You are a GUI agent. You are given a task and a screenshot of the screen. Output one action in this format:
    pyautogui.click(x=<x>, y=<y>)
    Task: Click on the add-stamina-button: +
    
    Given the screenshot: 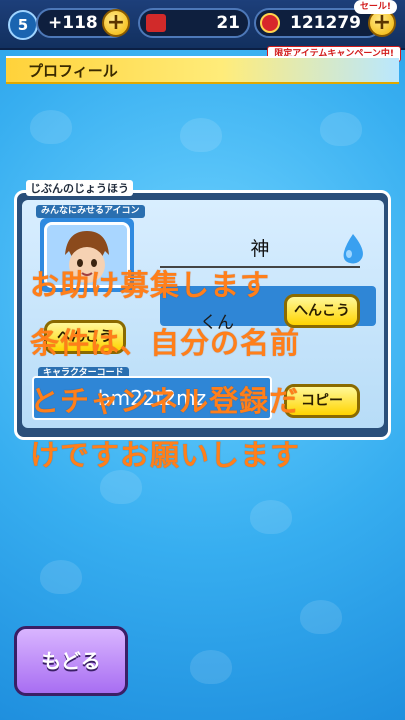 What is the action you would take?
    pyautogui.click(x=116, y=23)
    